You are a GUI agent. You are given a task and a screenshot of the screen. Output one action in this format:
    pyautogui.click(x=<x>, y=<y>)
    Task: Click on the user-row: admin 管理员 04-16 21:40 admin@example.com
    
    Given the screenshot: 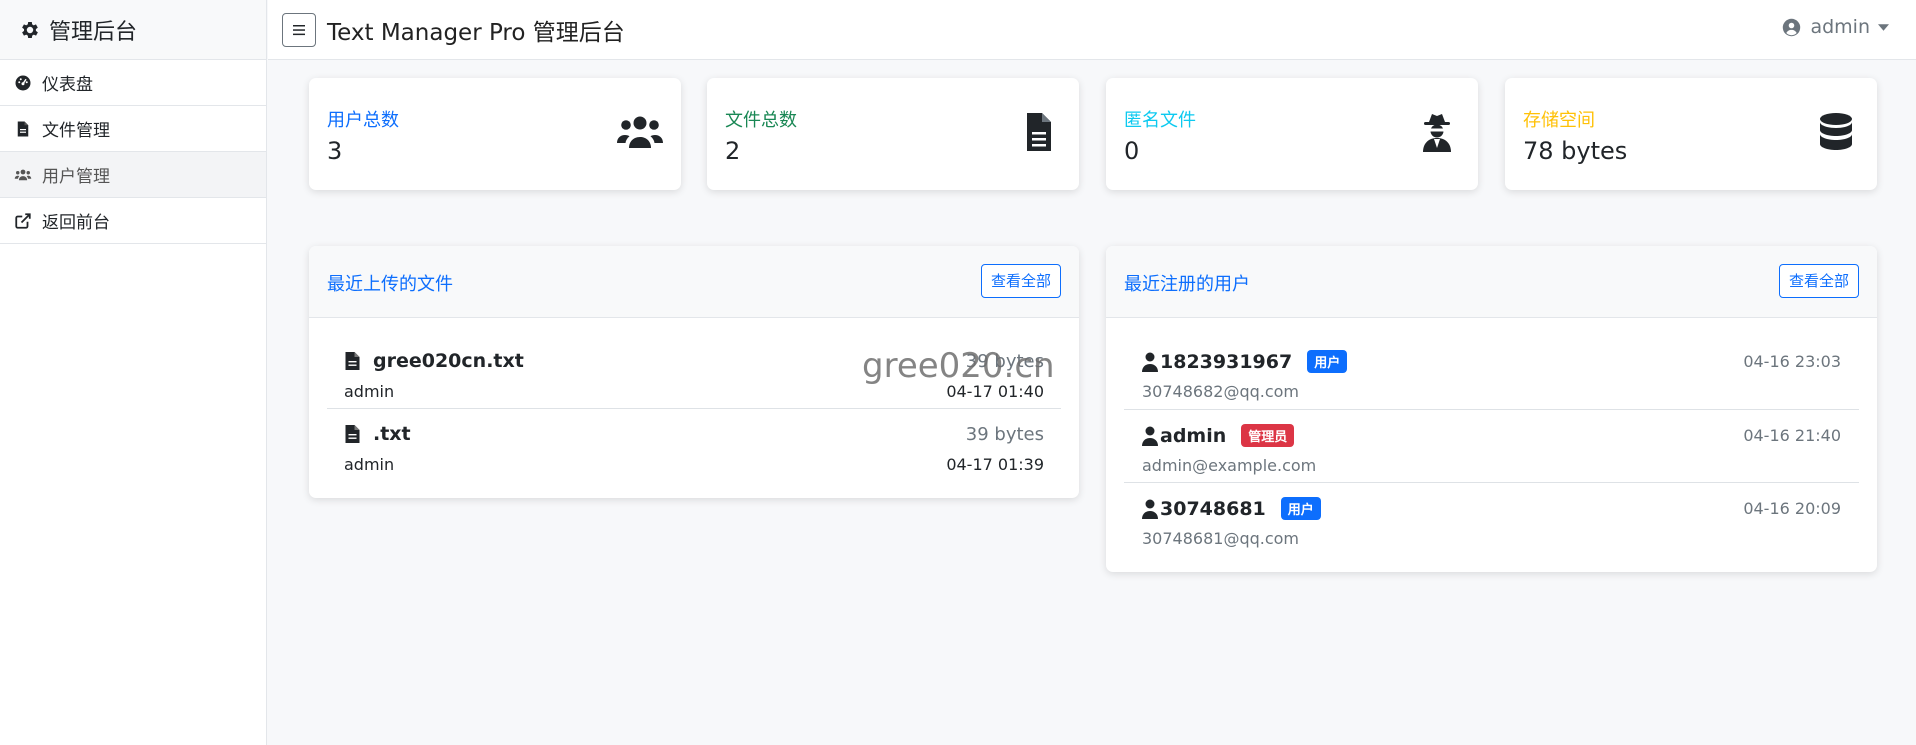 What is the action you would take?
    pyautogui.click(x=1491, y=445)
    